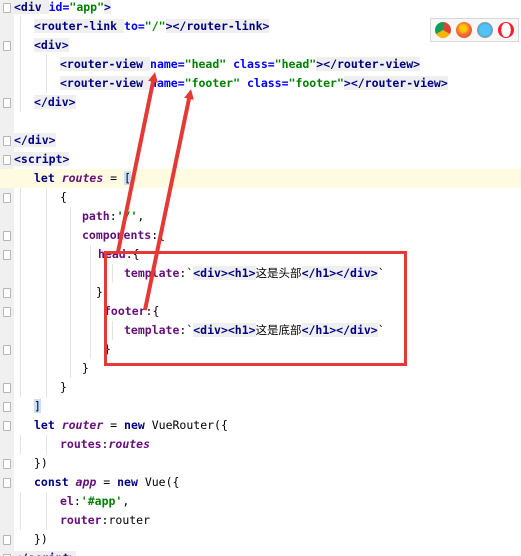 Image resolution: width=521 pixels, height=556 pixels. What do you see at coordinates (464, 30) in the screenshot?
I see `firefox-icon` at bounding box center [464, 30].